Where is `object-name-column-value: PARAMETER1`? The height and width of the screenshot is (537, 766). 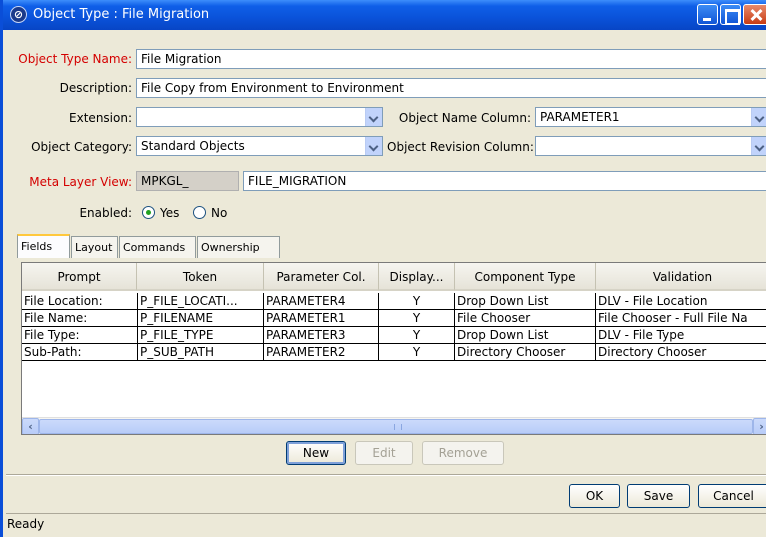 object-name-column-value: PARAMETER1 is located at coordinates (580, 117).